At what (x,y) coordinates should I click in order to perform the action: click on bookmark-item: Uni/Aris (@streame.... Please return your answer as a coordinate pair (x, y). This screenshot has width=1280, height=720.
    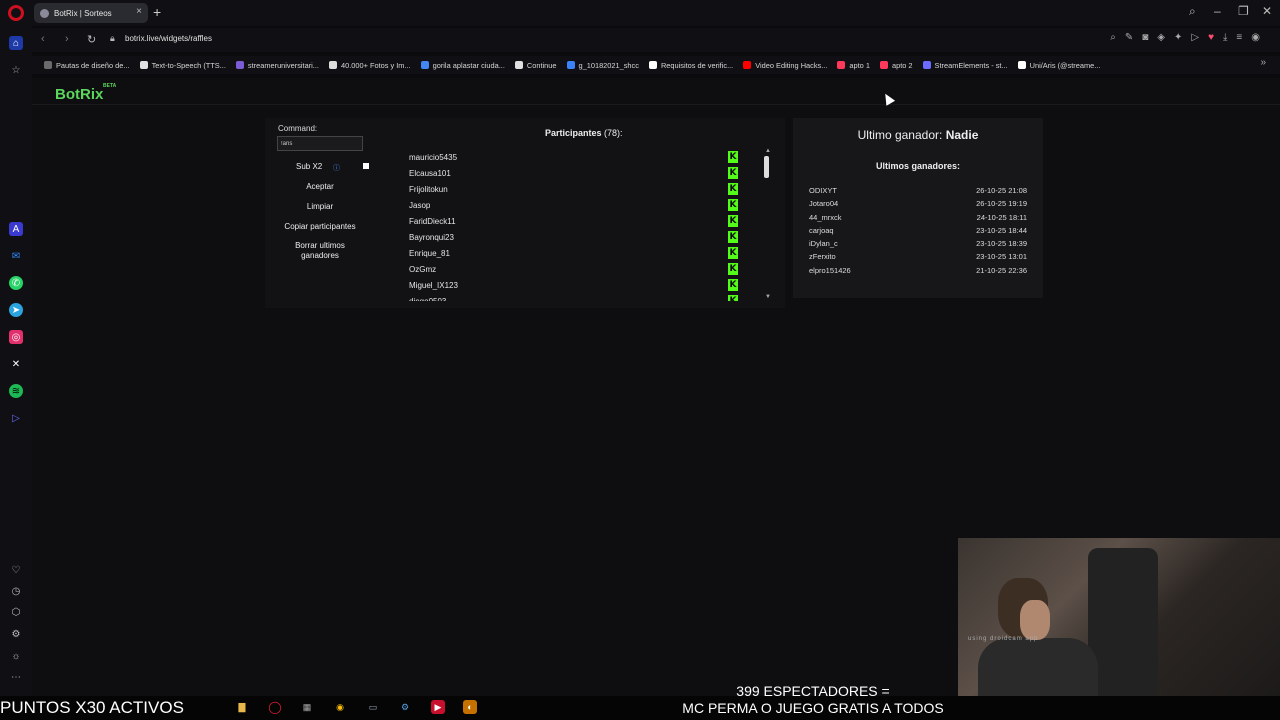
    Looking at the image, I should click on (1058, 65).